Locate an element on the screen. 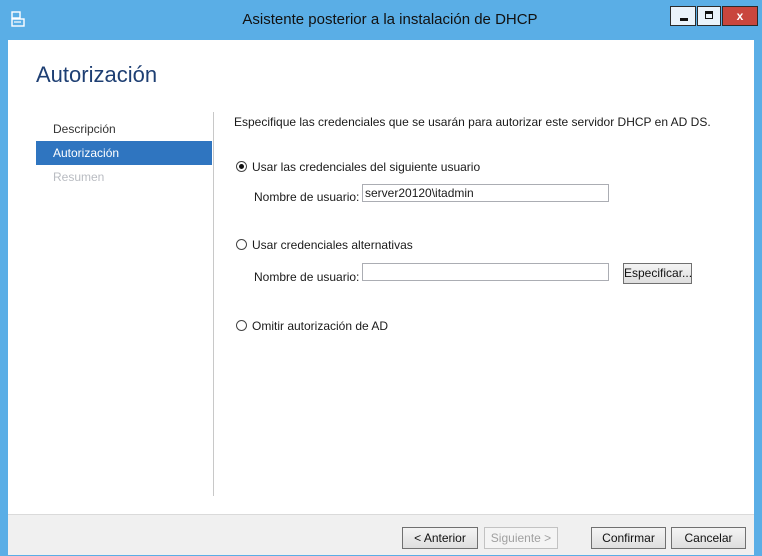  username-label-1: Nombre de usuario: is located at coordinates (307, 197).